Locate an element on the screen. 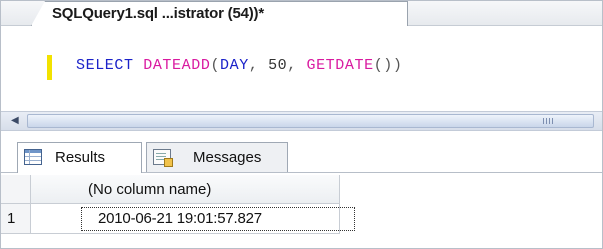 The image size is (603, 249). messages-icon is located at coordinates (163, 158).